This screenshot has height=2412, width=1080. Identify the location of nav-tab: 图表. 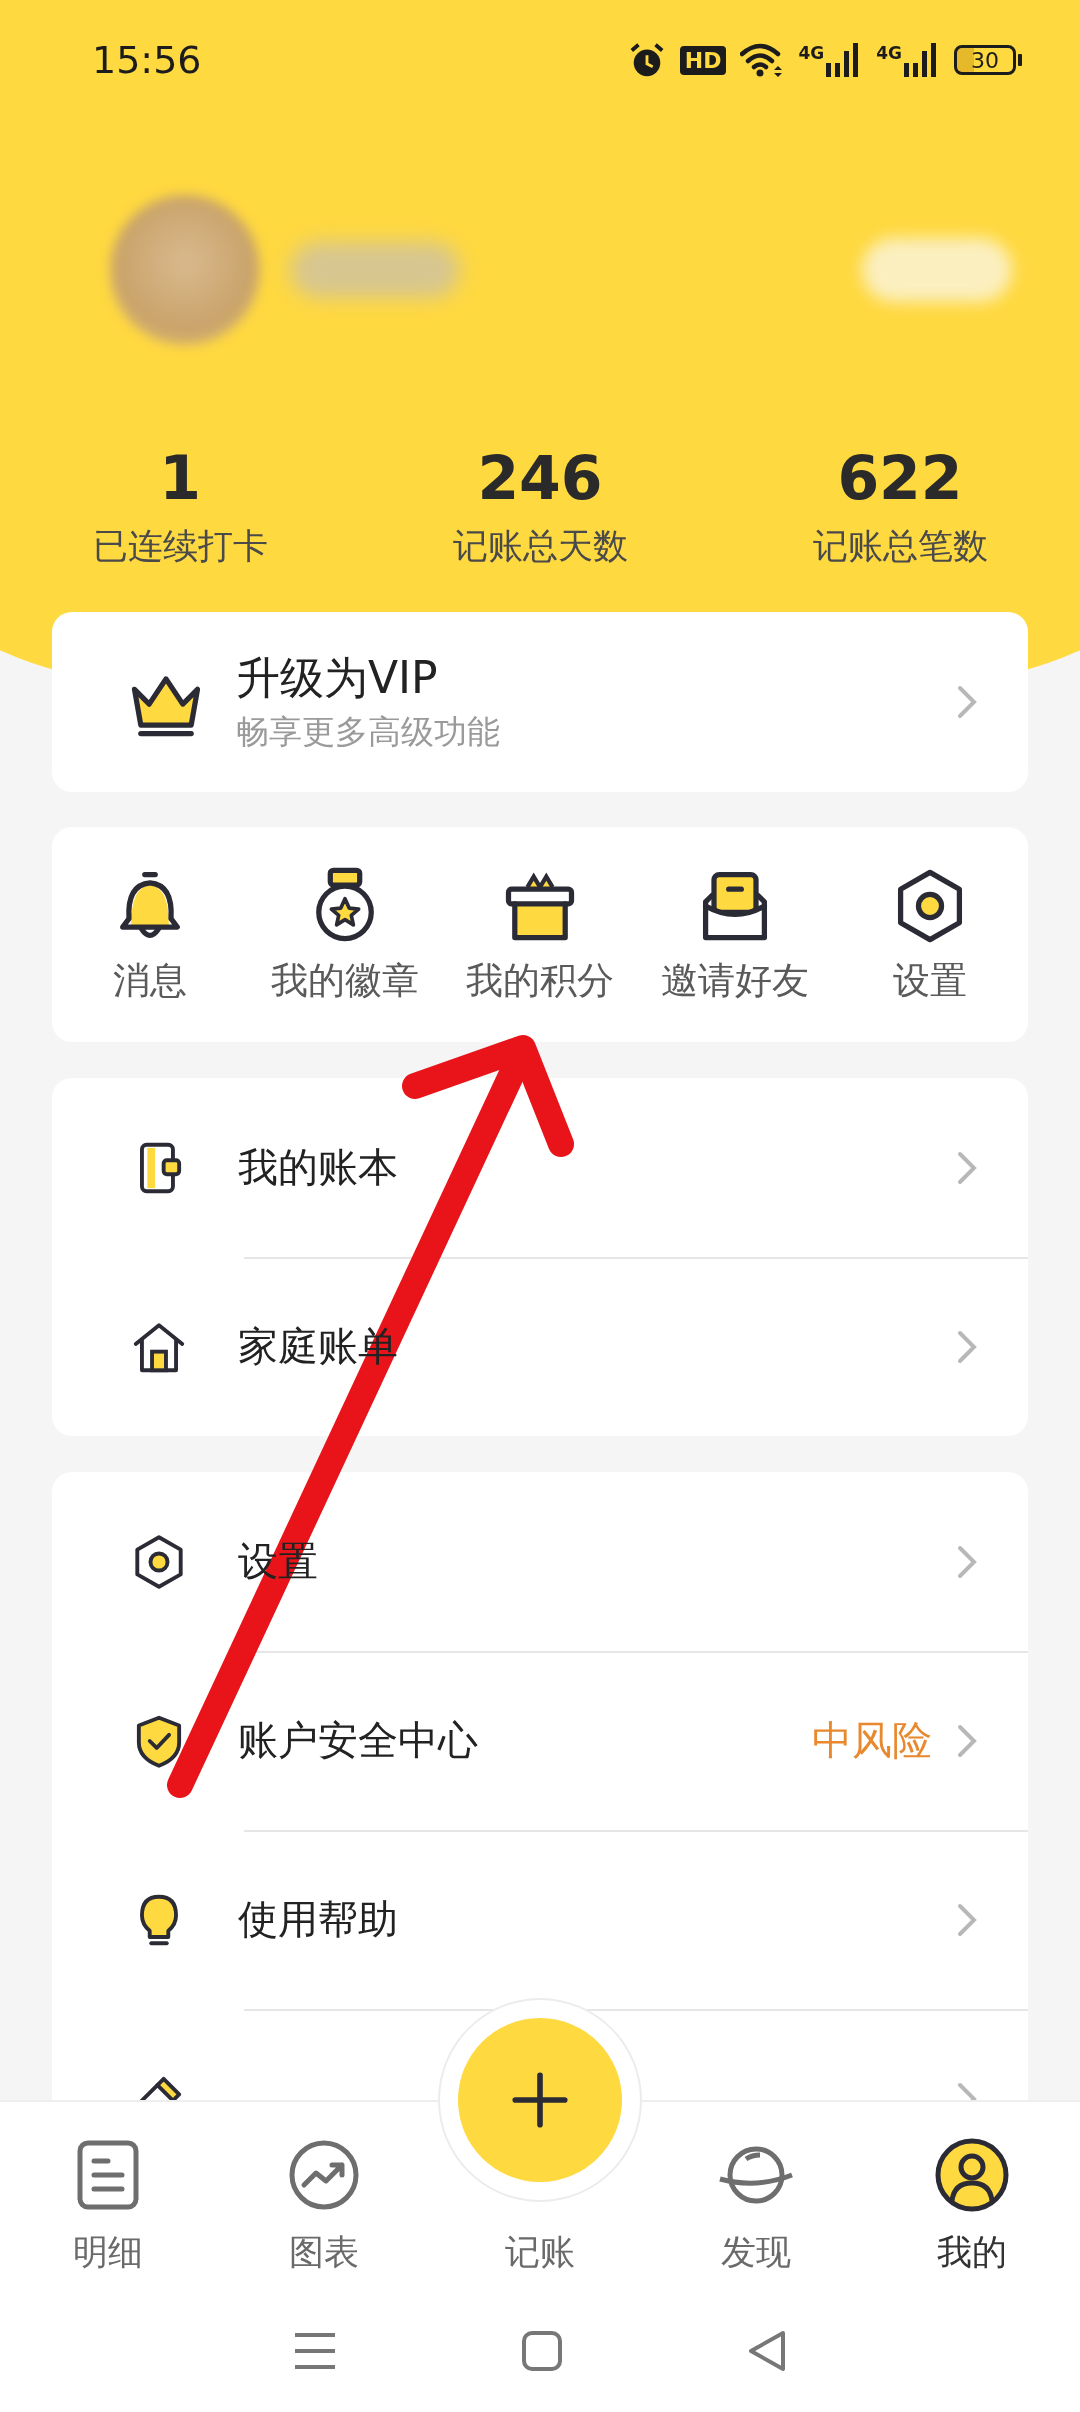
(324, 2196).